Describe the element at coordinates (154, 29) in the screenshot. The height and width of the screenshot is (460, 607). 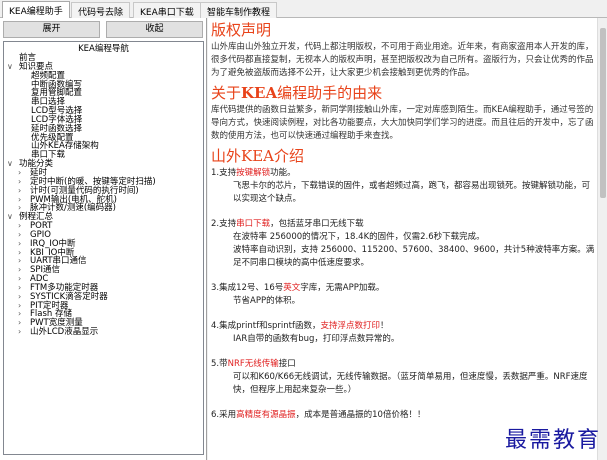
I see `collapse-button: 收起` at that location.